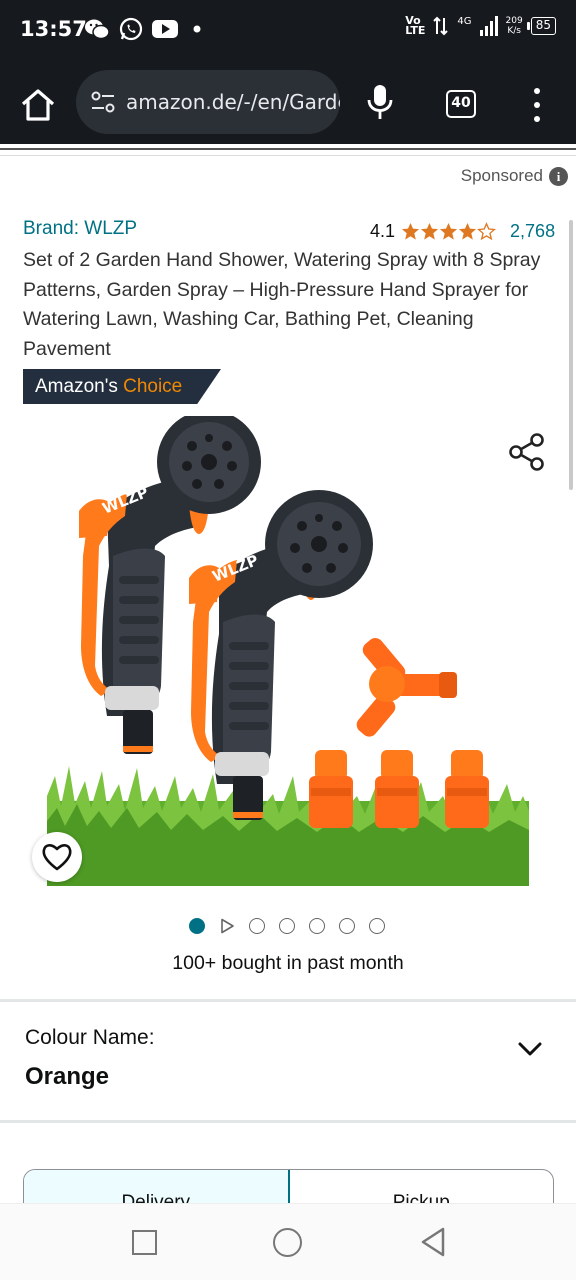  I want to click on url-bar: amazon.de/-/en/Garden-Hand-Shower, so click(208, 102).